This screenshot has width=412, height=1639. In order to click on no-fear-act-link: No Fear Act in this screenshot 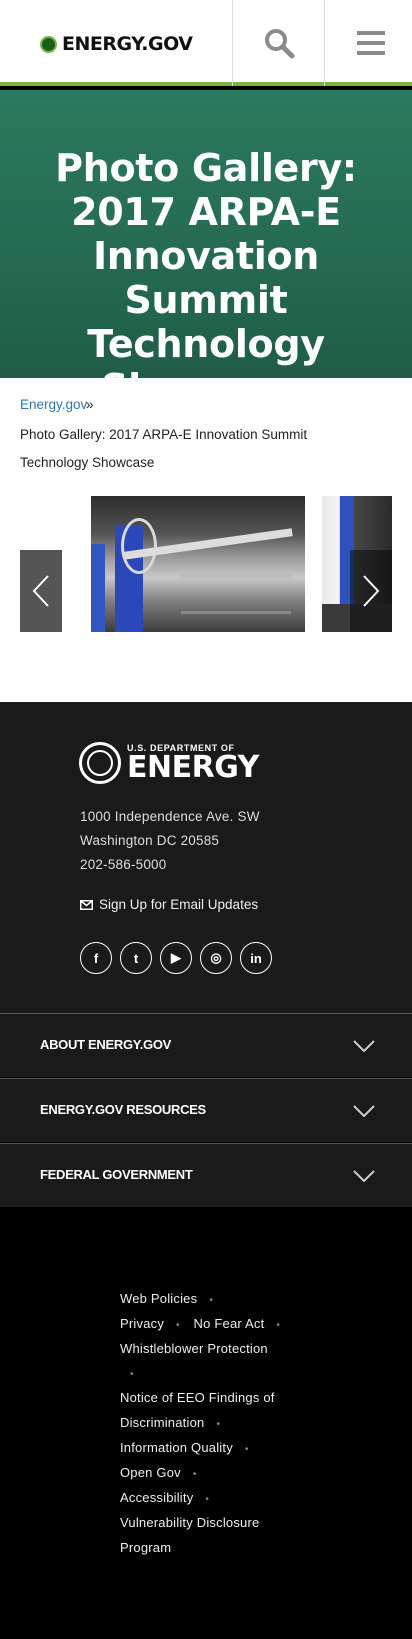, I will do `click(229, 1323)`.